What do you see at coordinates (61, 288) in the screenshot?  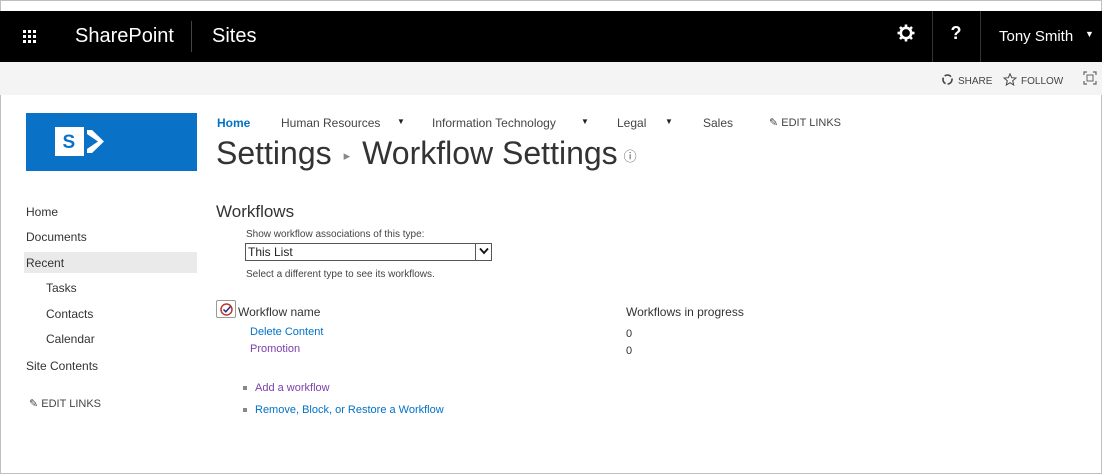 I see `nav-item-tasks: Tasks` at bounding box center [61, 288].